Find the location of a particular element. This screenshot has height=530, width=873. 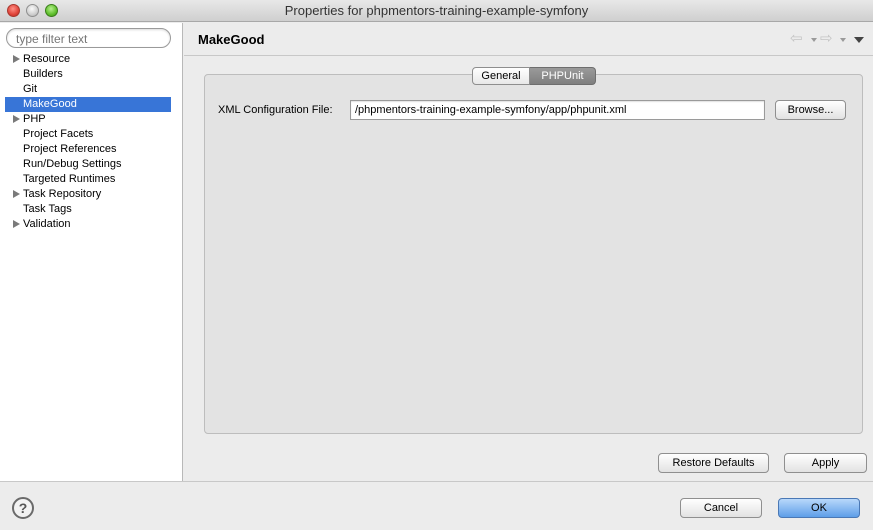

filter-input is located at coordinates (88, 38).